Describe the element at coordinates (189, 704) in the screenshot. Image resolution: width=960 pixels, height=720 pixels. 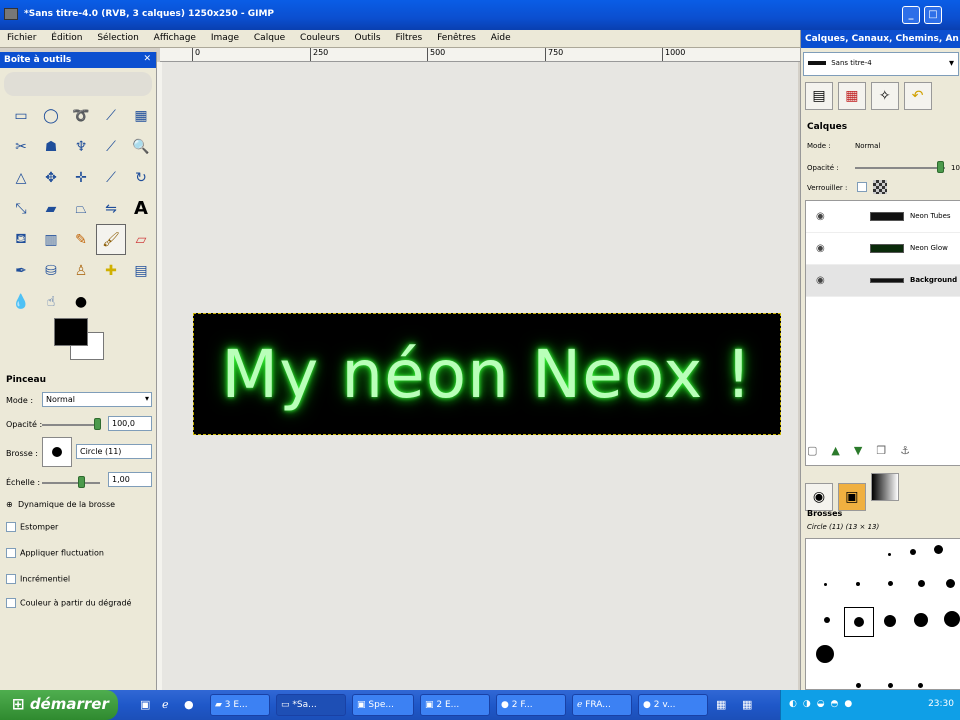
I see `firefox-icon: ●` at that location.